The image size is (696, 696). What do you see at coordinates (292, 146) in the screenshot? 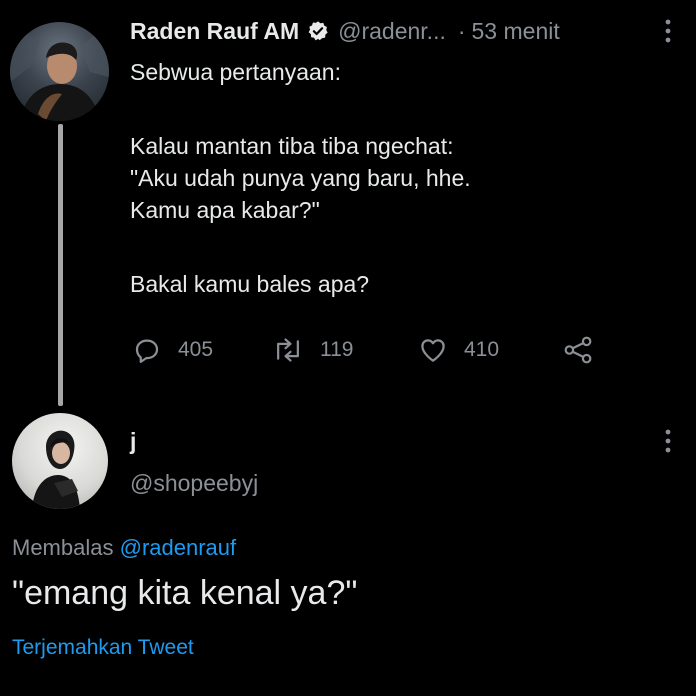
I see `tweet-line: Kalau mantan tiba tiba ngechat:` at bounding box center [292, 146].